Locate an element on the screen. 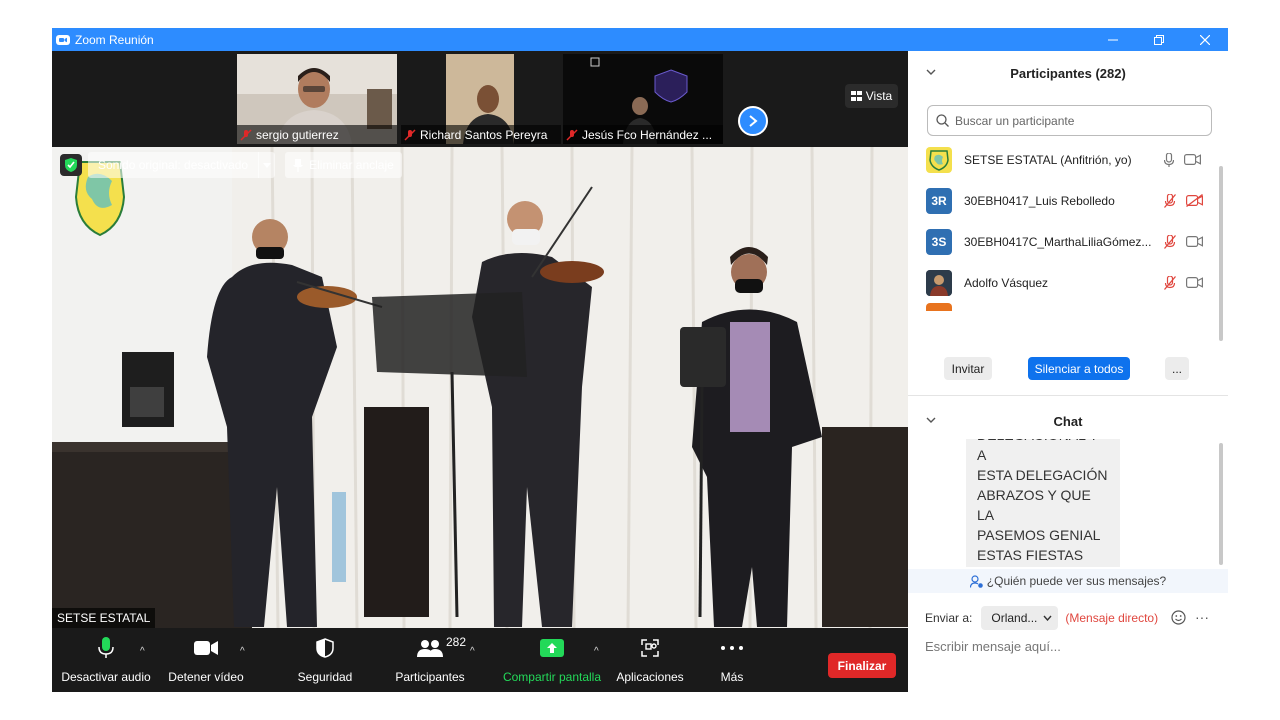 The image size is (1280, 720). end-meeting-button: Finalizar is located at coordinates (862, 665).